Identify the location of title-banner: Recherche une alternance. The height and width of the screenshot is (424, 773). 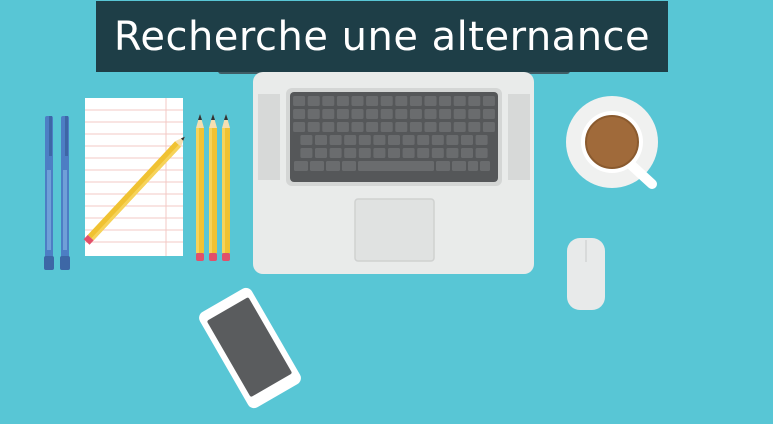
(382, 36).